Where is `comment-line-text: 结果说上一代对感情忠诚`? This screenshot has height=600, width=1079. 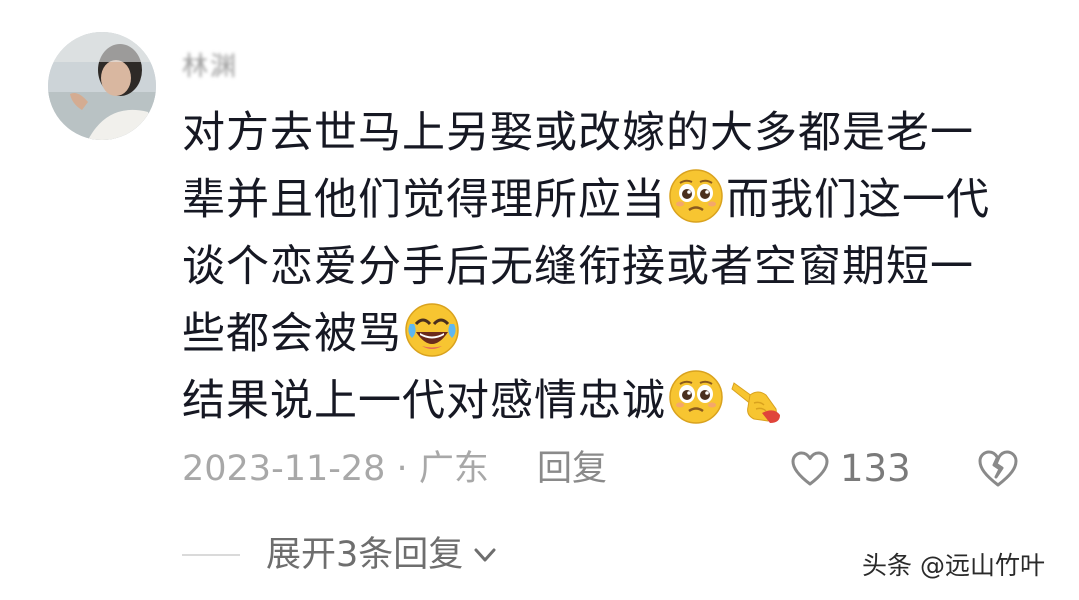
comment-line-text: 结果说上一代对感情忠诚 is located at coordinates (424, 401).